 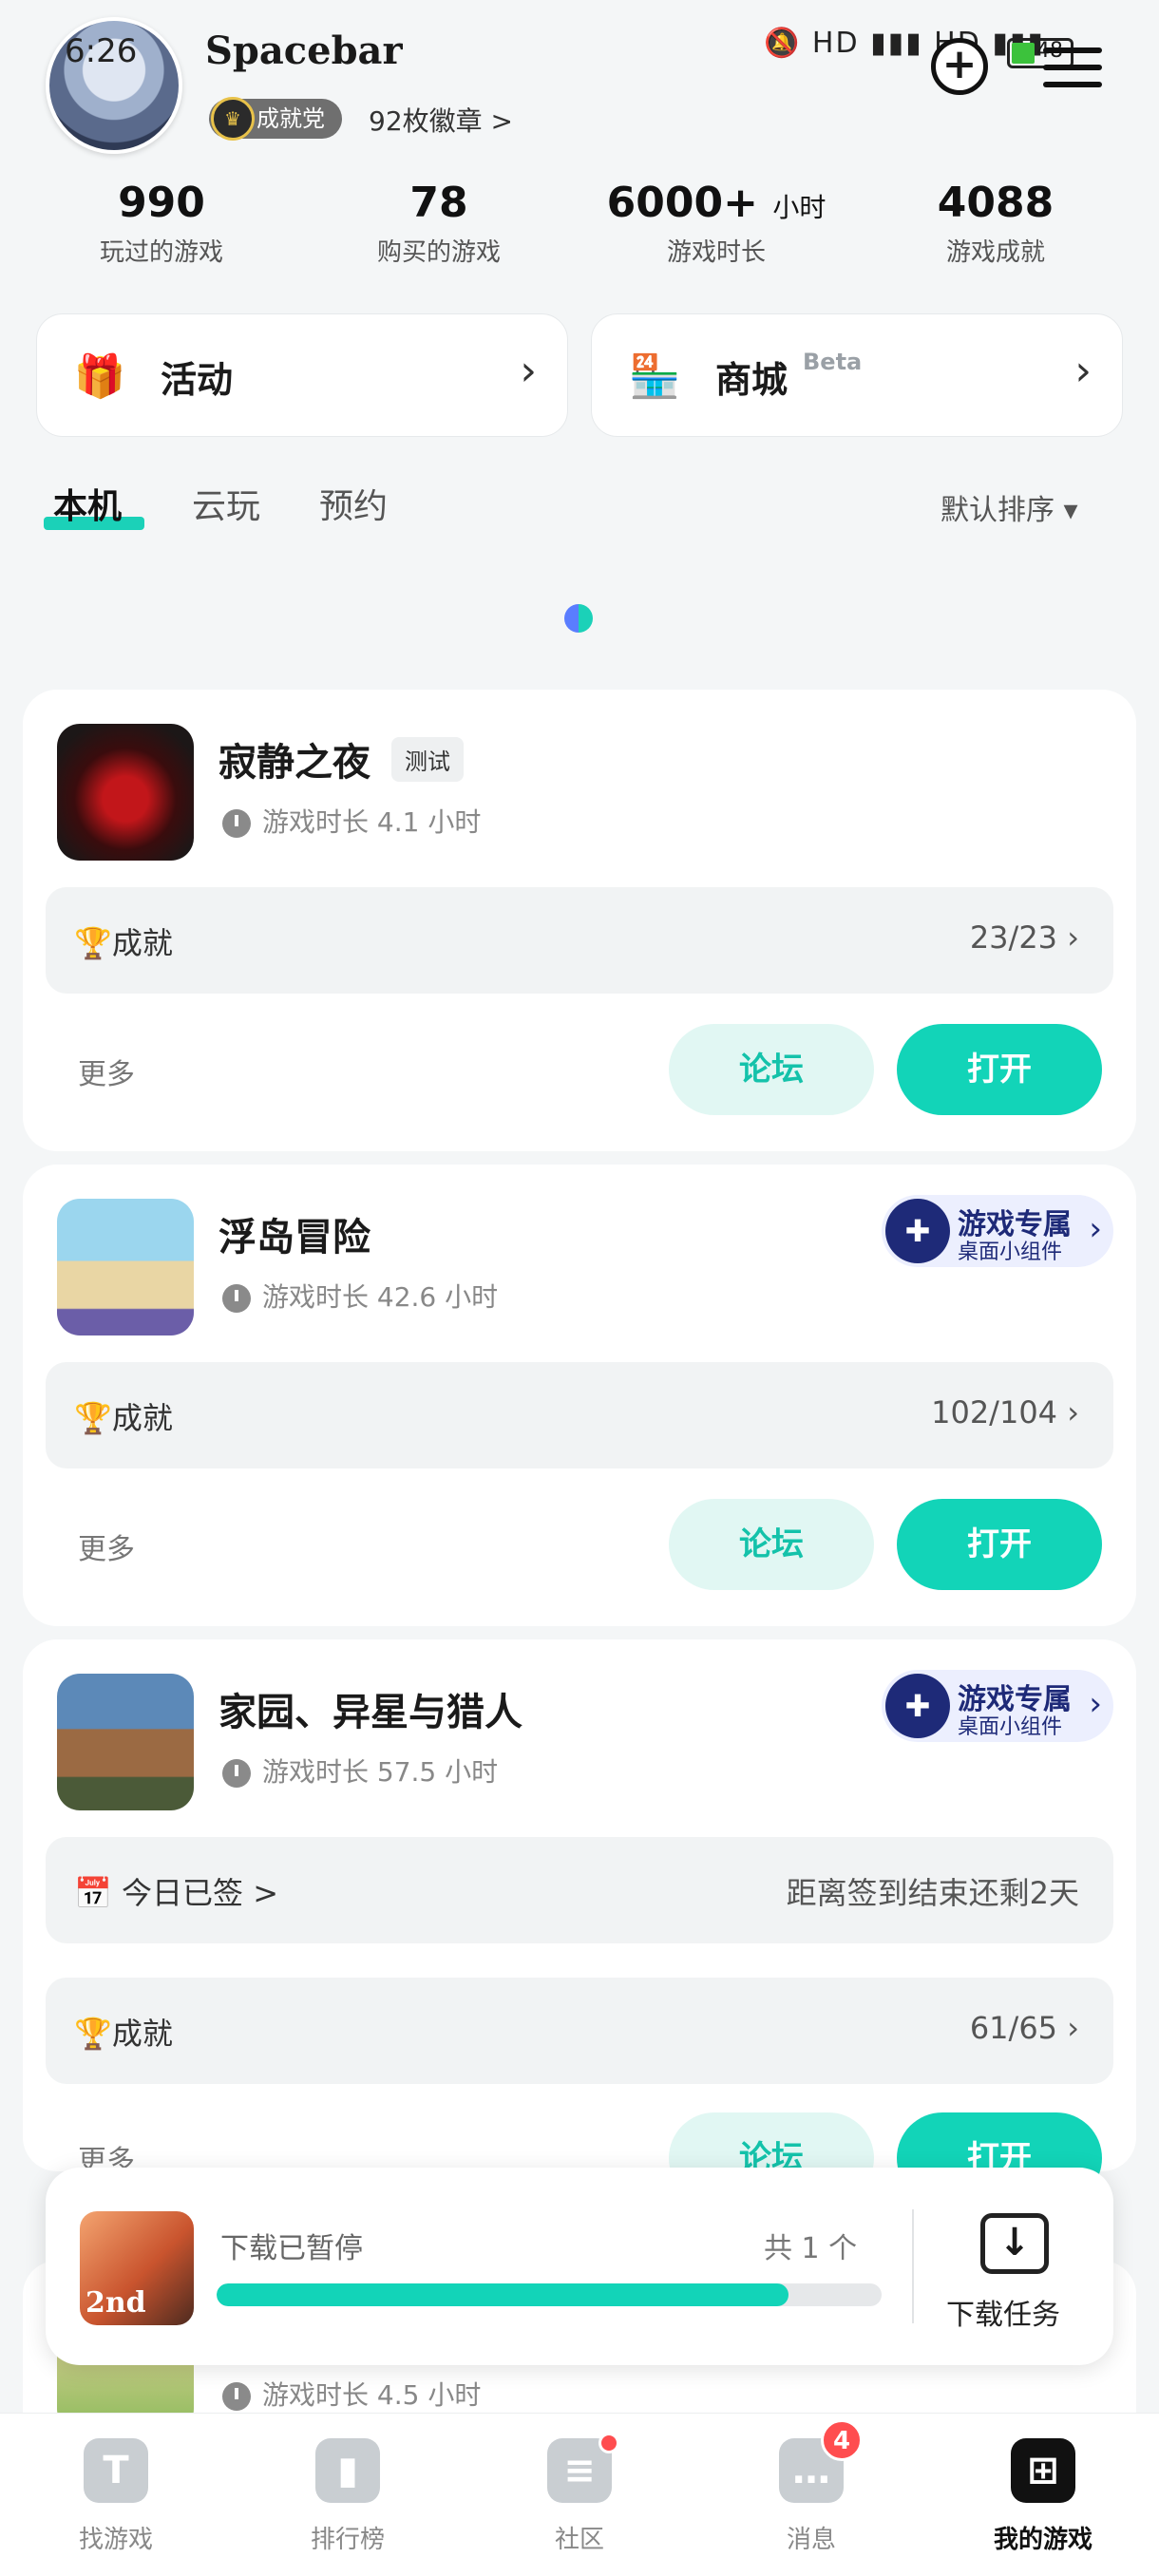 I want to click on download-count: 共 1 个, so click(x=811, y=2248).